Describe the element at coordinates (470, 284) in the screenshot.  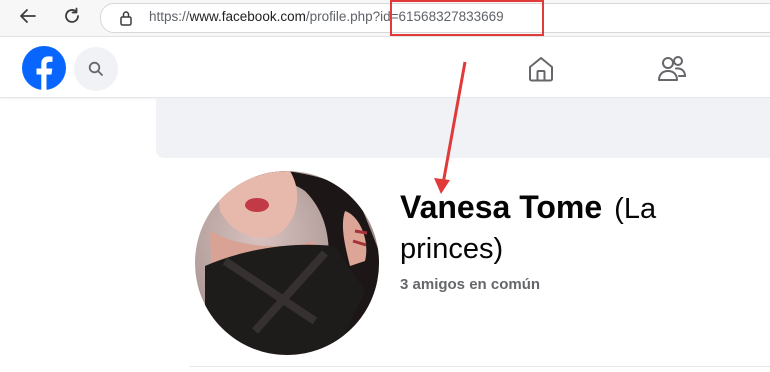
I see `mutual-friends-link: 3 amigos en común` at that location.